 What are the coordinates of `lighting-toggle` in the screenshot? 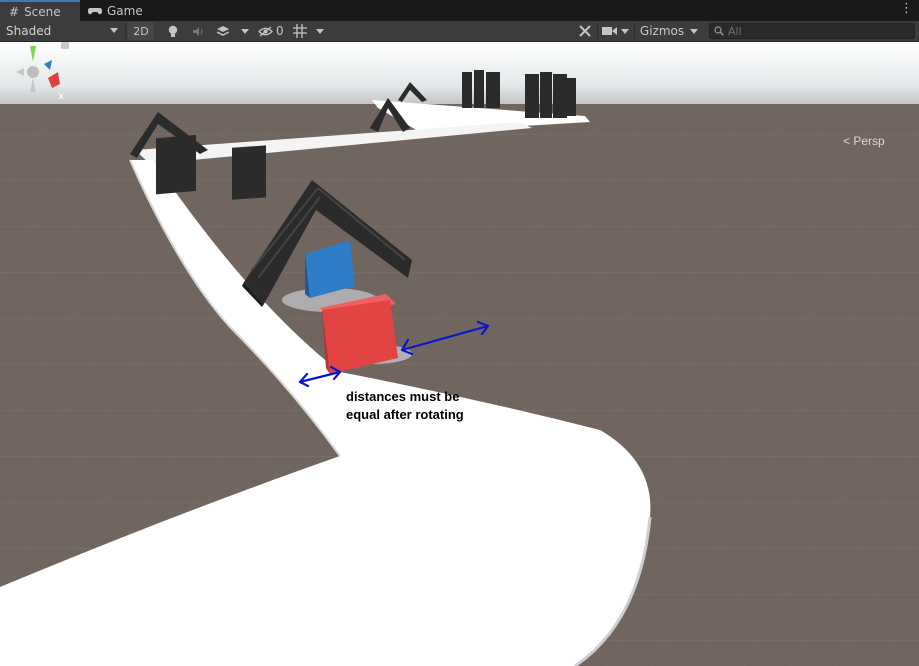 It's located at (173, 31).